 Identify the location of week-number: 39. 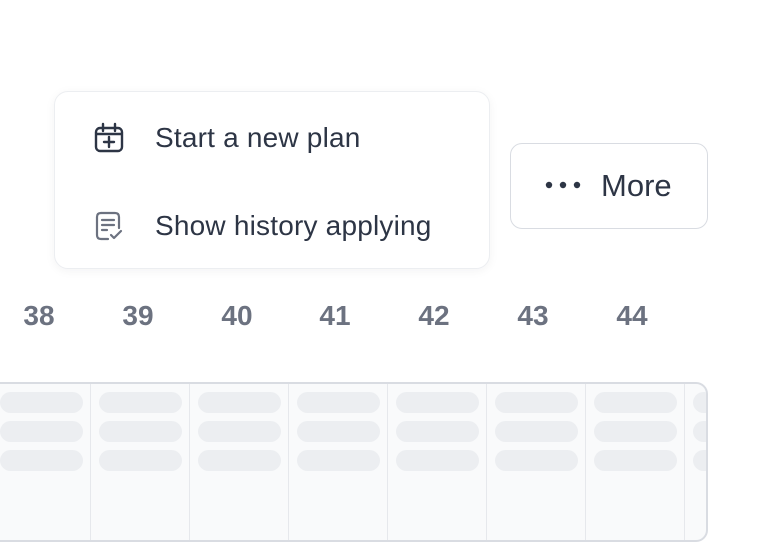
(138, 315).